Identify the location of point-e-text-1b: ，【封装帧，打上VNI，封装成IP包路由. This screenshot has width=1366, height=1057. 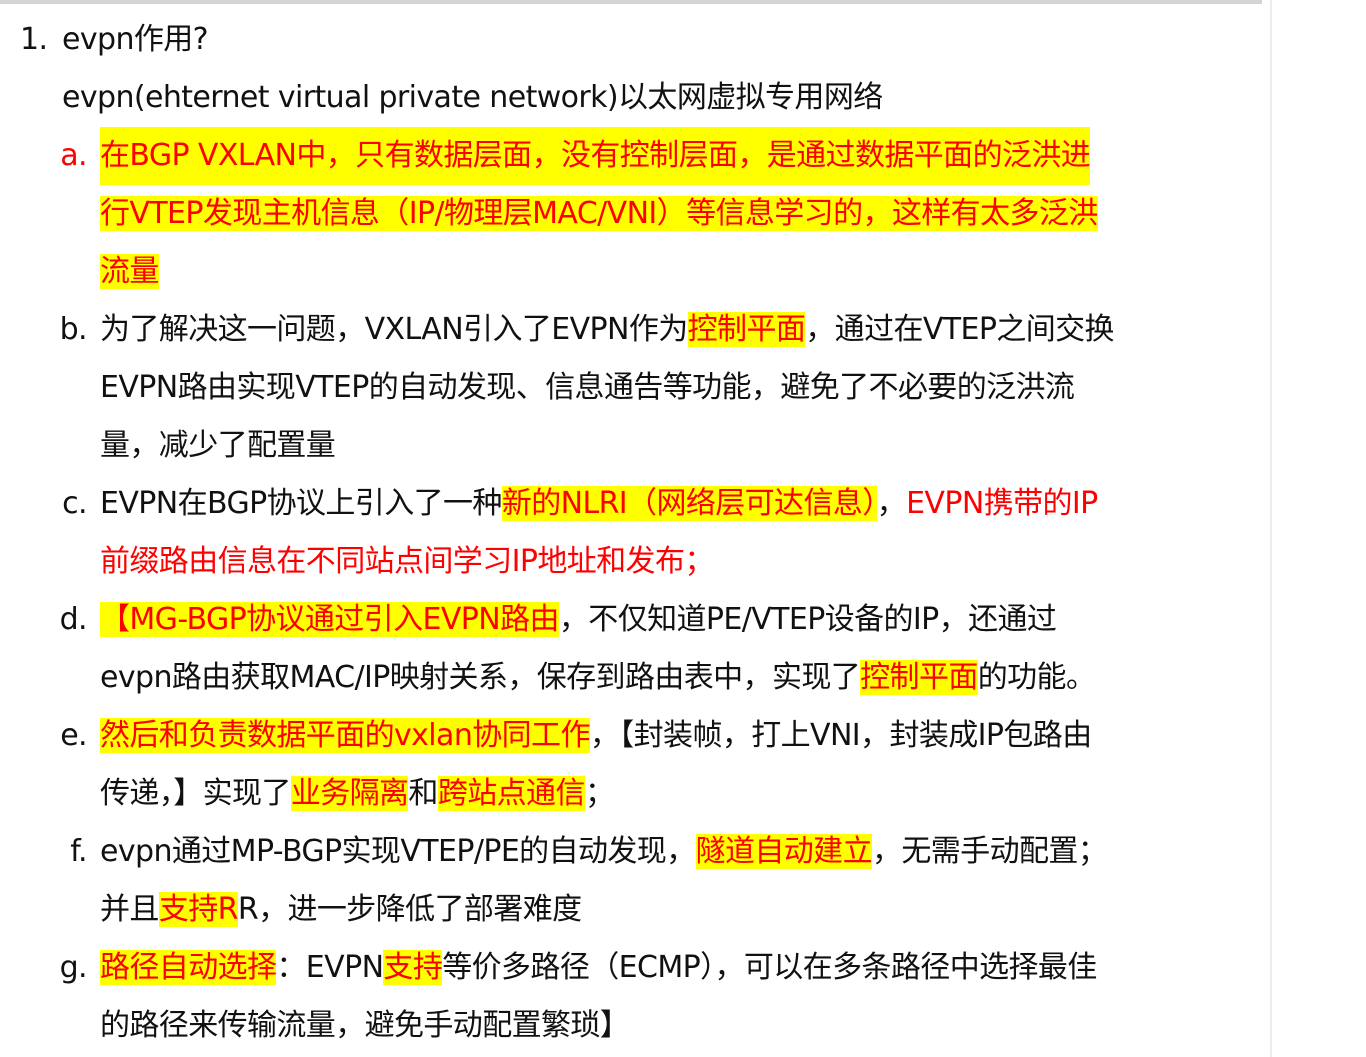
(840, 735).